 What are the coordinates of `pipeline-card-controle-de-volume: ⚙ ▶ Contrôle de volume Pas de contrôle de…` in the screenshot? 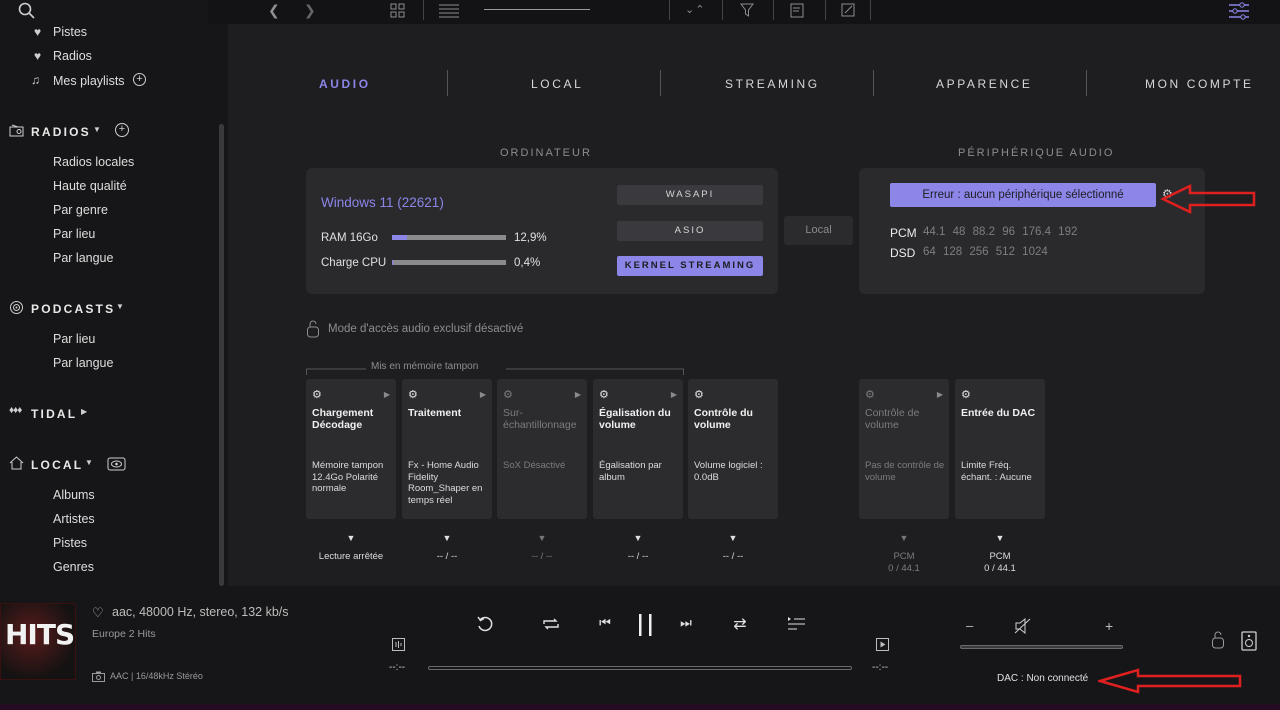 It's located at (904, 449).